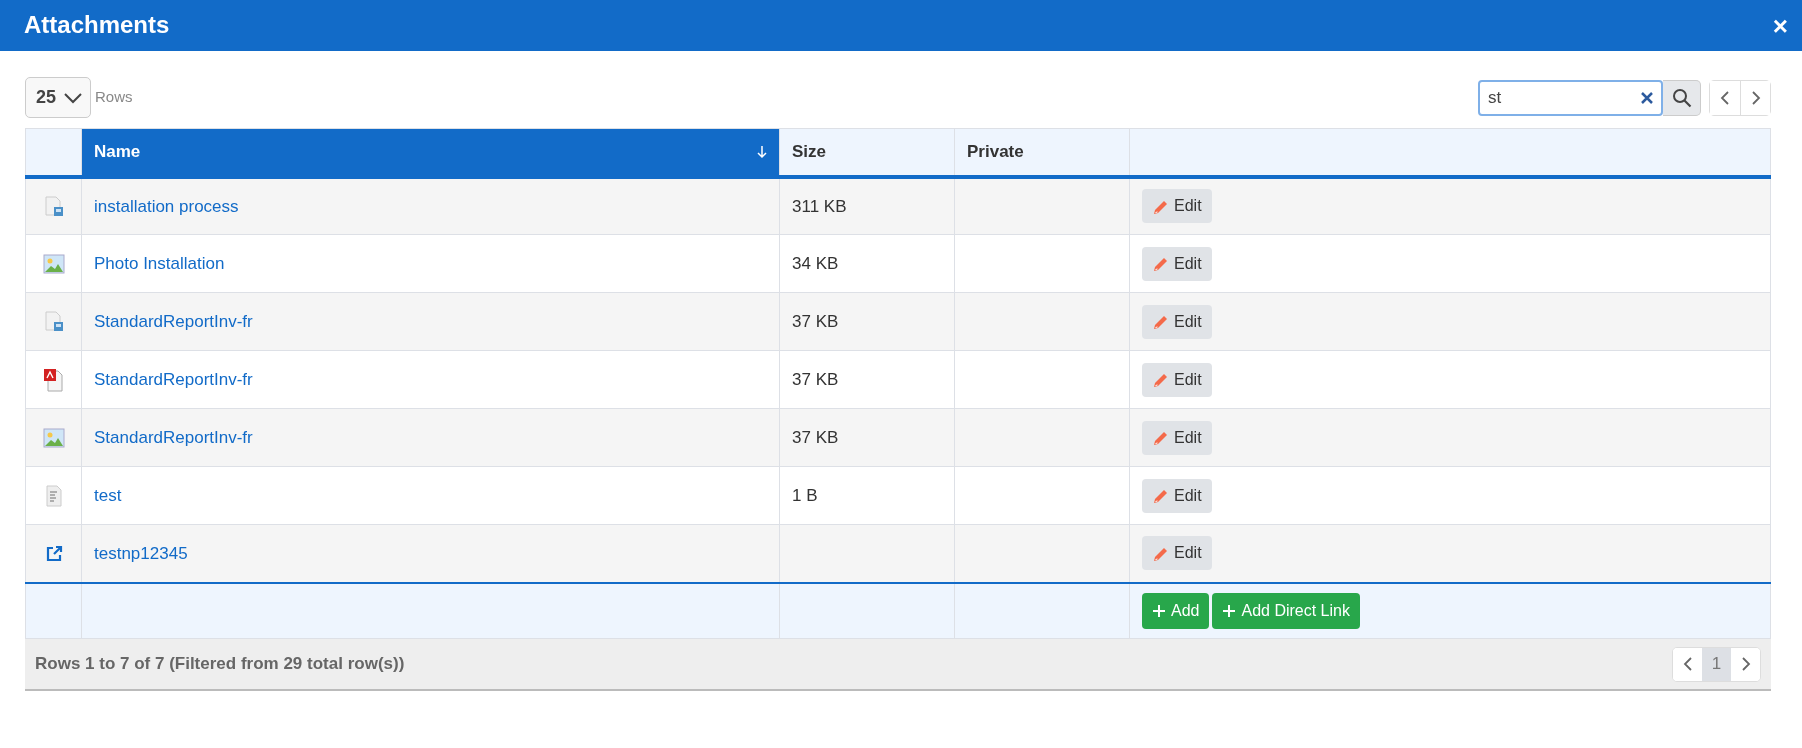 Image resolution: width=1802 pixels, height=748 pixels. What do you see at coordinates (819, 206) in the screenshot?
I see `size-text: 311 KB` at bounding box center [819, 206].